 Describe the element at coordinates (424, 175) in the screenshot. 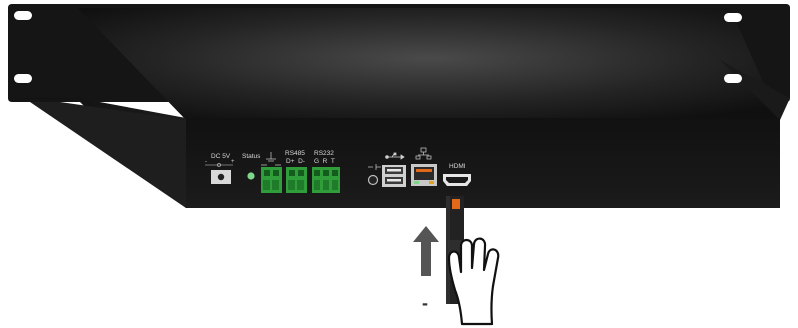

I see `ethernet-port` at that location.